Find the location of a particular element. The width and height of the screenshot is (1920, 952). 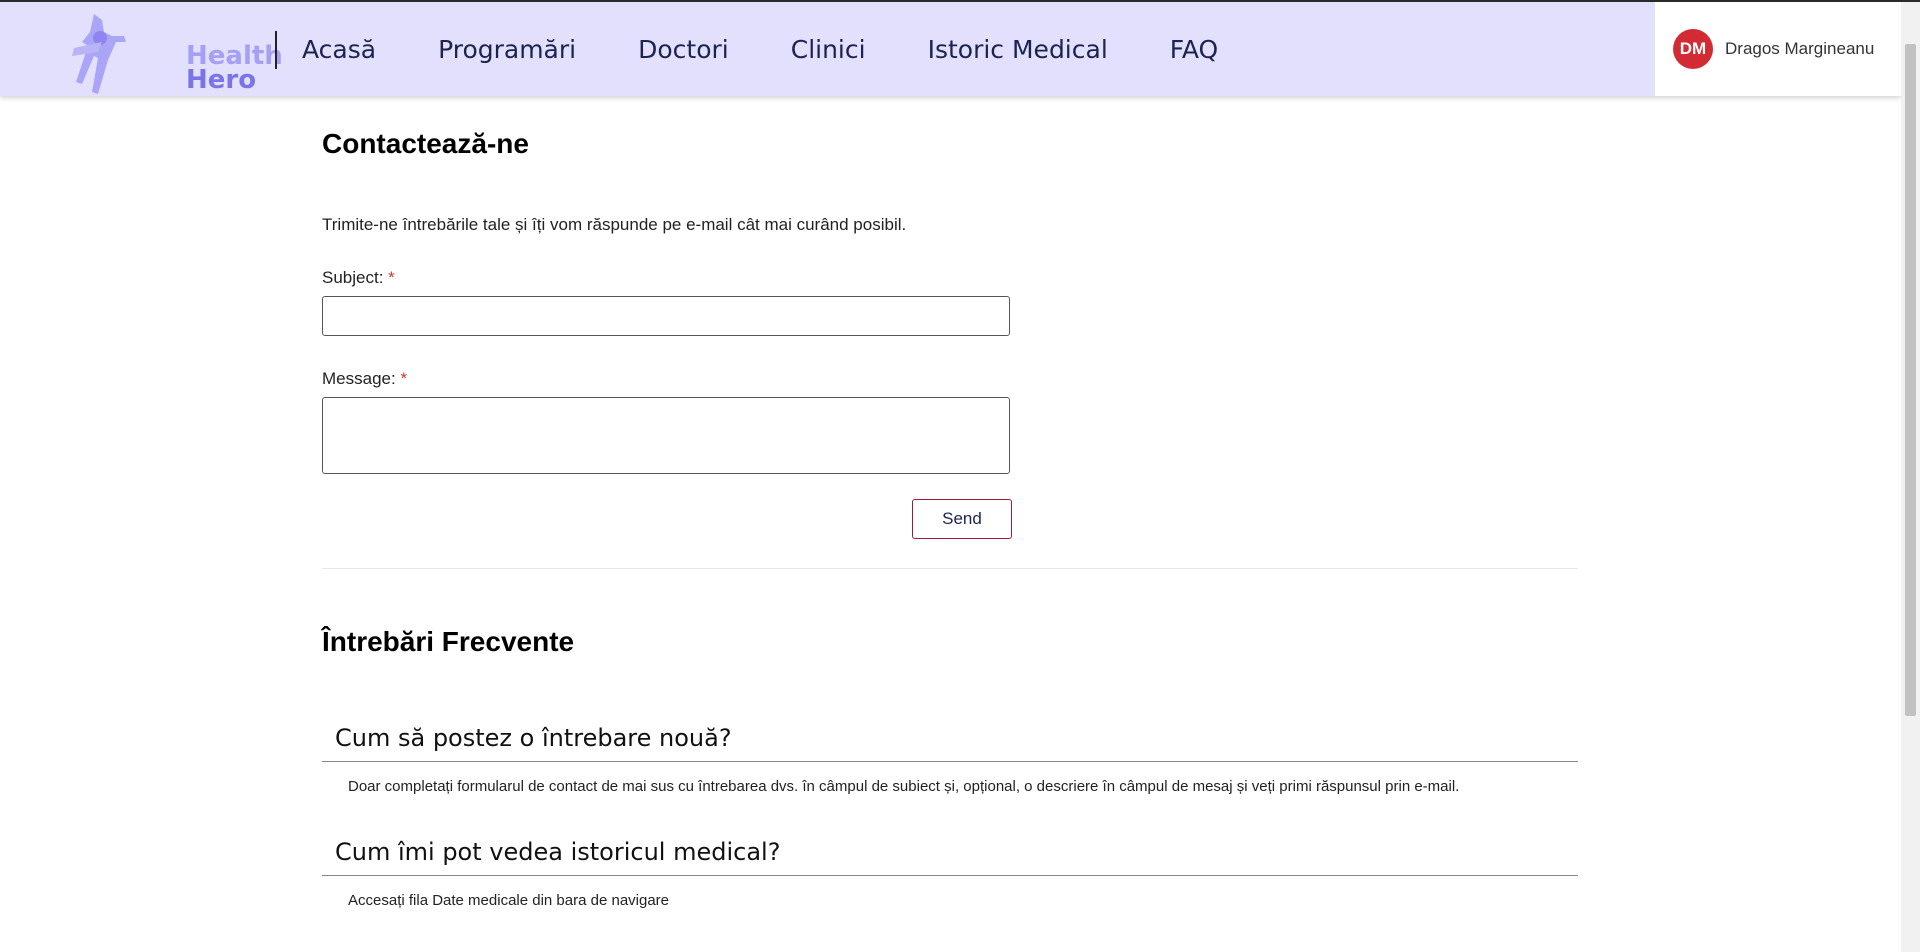

faq-title: Întrebări Frecvente is located at coordinates (448, 641).